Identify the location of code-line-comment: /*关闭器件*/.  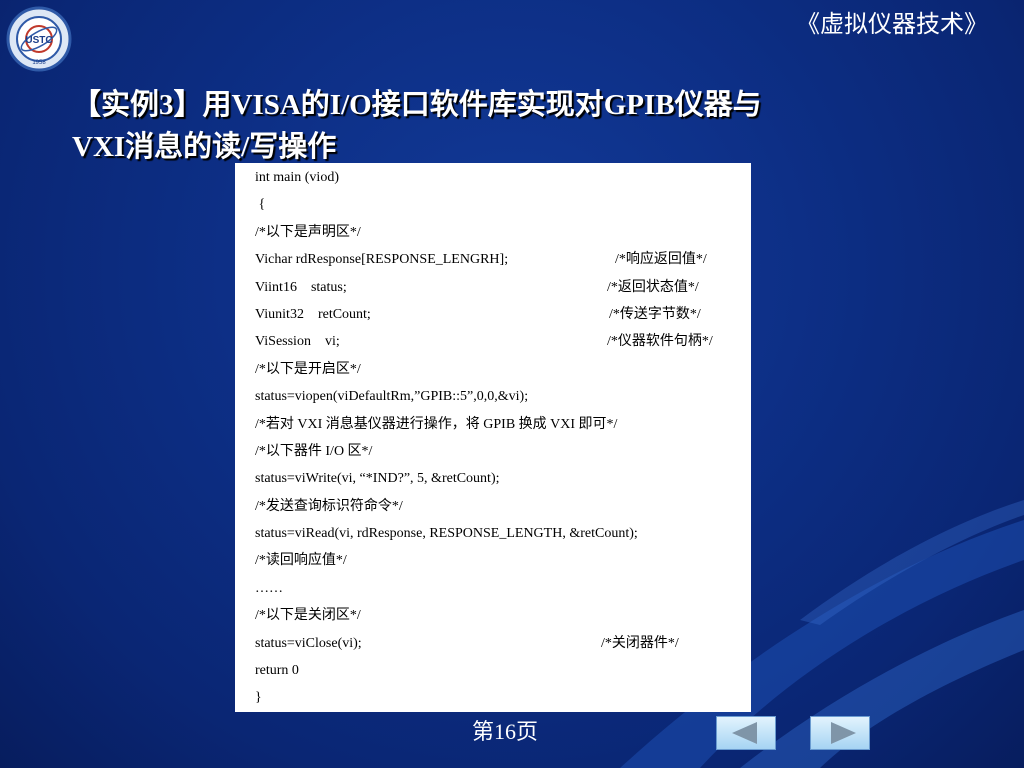
(640, 643).